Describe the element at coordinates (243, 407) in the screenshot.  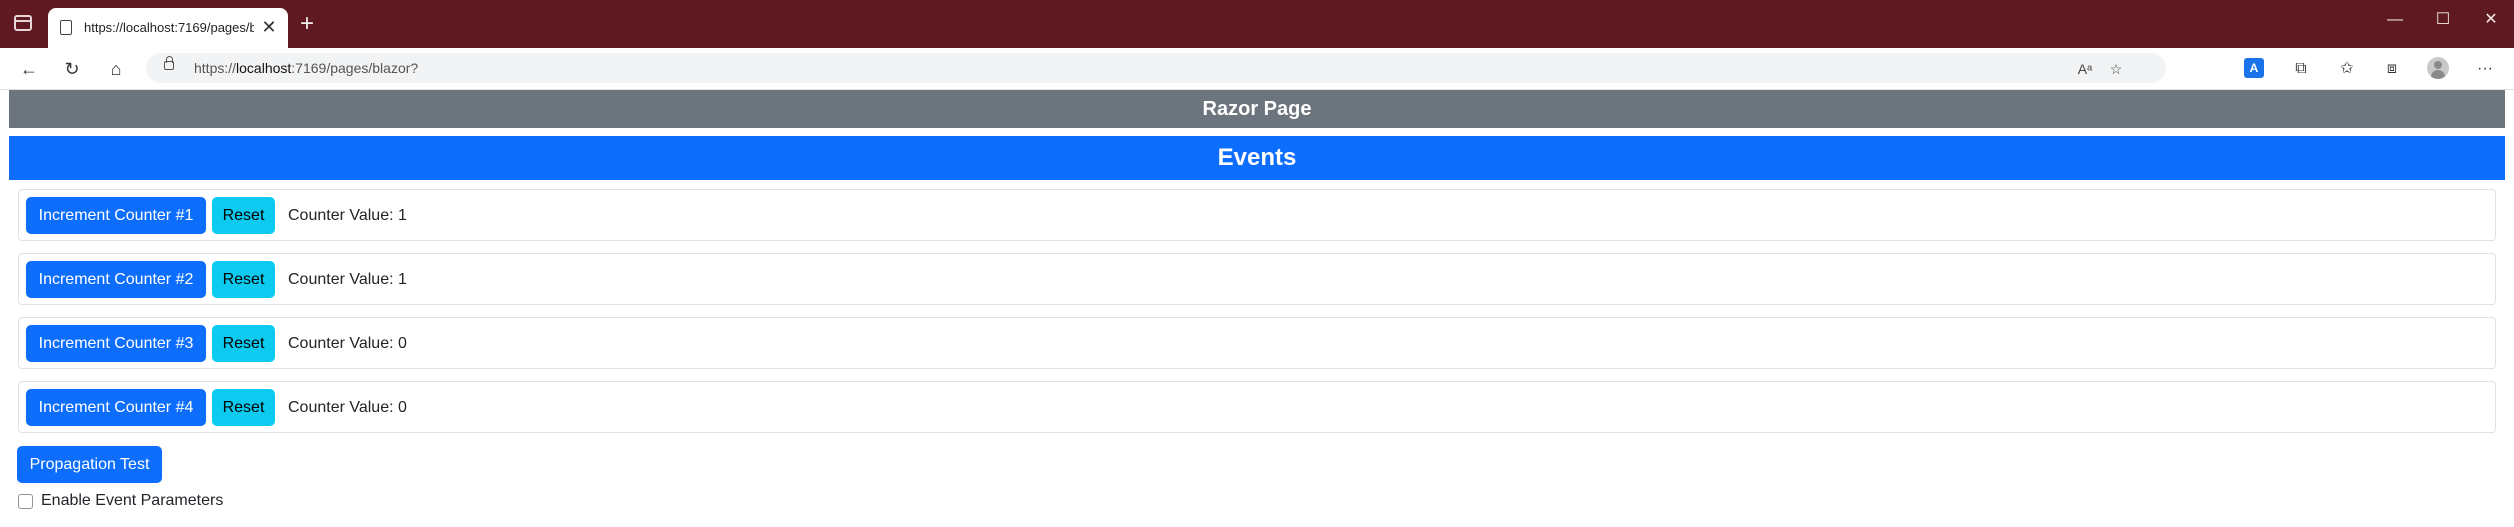
I see `reset-counter-4-button: Reset` at that location.